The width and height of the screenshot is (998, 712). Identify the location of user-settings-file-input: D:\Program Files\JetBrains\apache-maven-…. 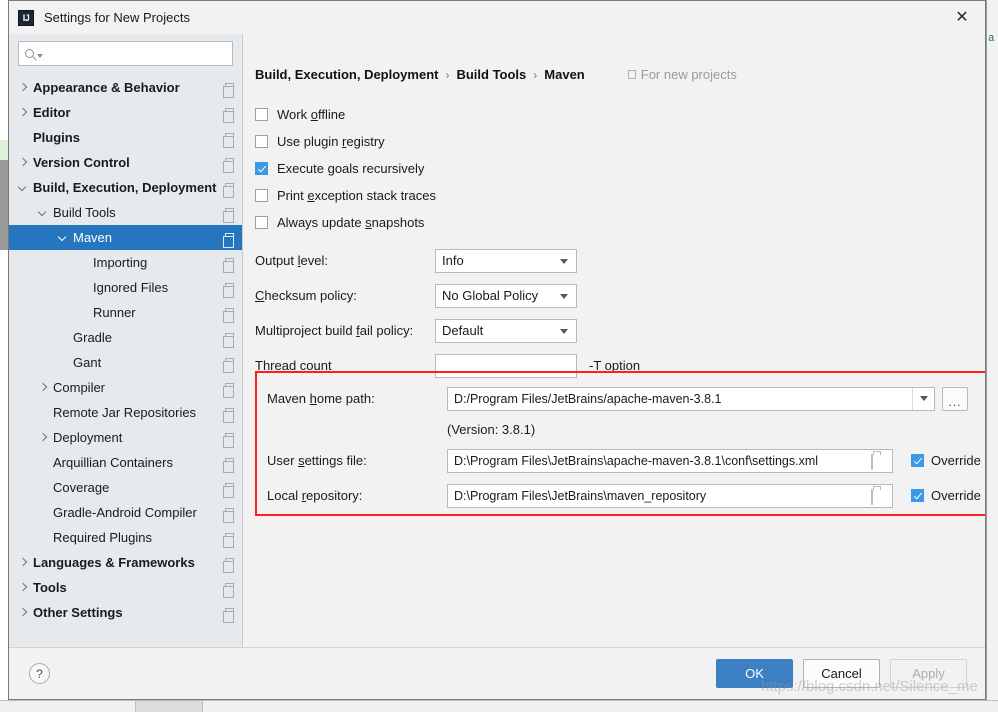
(670, 460).